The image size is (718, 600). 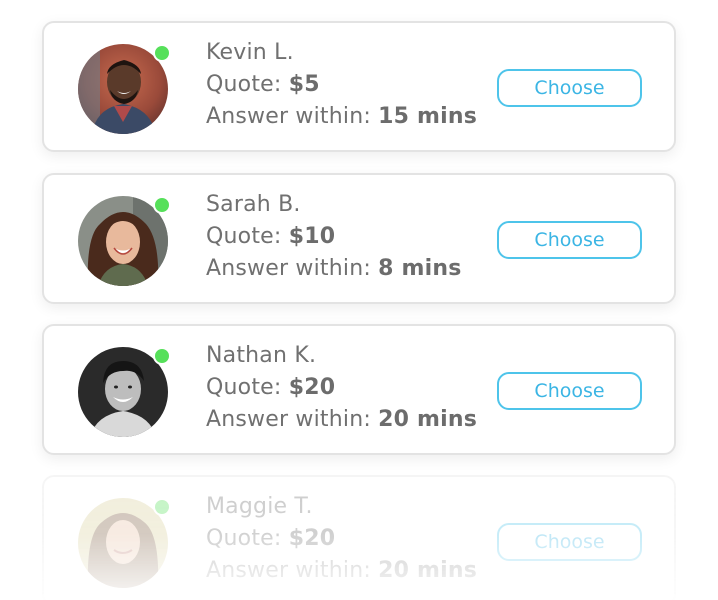 I want to click on answer-line: Answer within: 15 mins, so click(x=341, y=117).